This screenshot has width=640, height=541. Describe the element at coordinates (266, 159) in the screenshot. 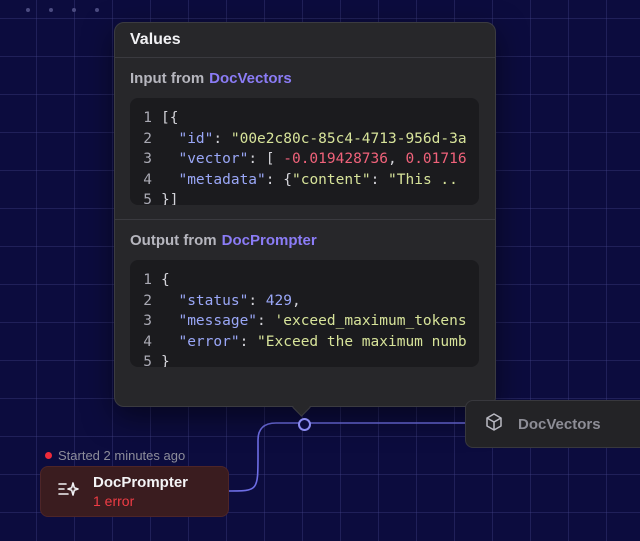

I see `code-token: : [` at that location.